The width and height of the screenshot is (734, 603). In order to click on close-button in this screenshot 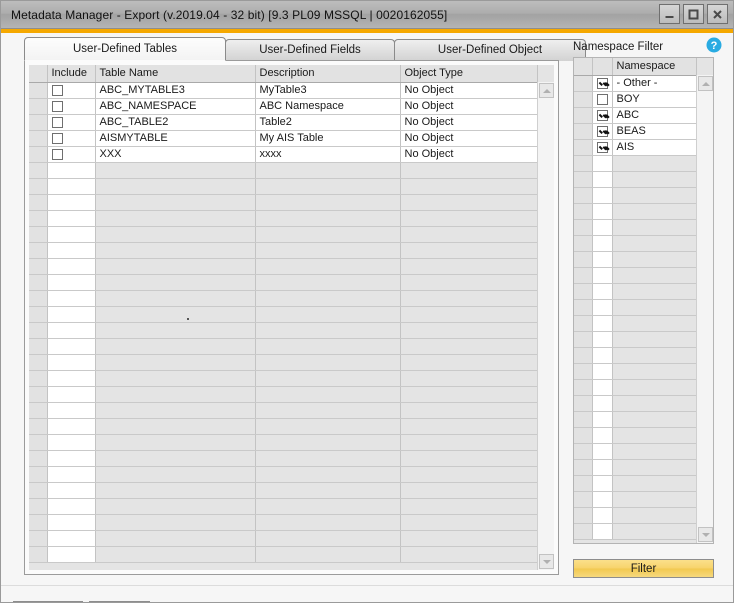, I will do `click(717, 14)`.